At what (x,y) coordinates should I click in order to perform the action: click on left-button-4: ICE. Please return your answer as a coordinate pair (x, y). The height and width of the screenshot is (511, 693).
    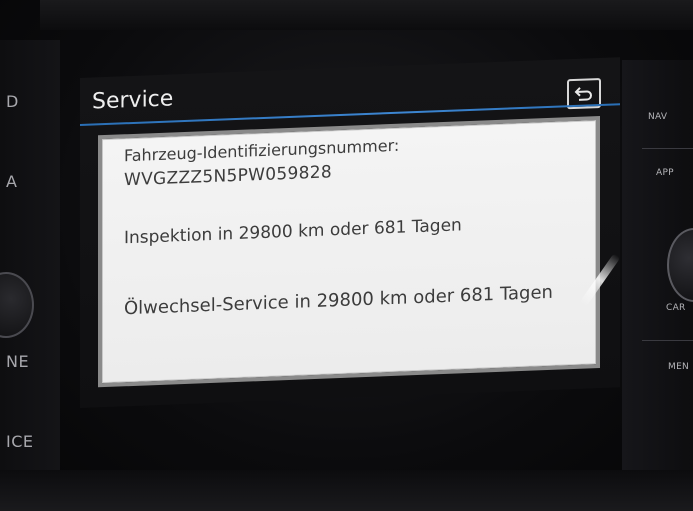
    Looking at the image, I should click on (20, 441).